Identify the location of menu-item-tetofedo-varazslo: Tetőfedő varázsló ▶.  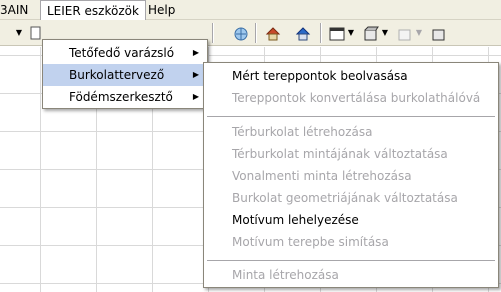
(125, 53).